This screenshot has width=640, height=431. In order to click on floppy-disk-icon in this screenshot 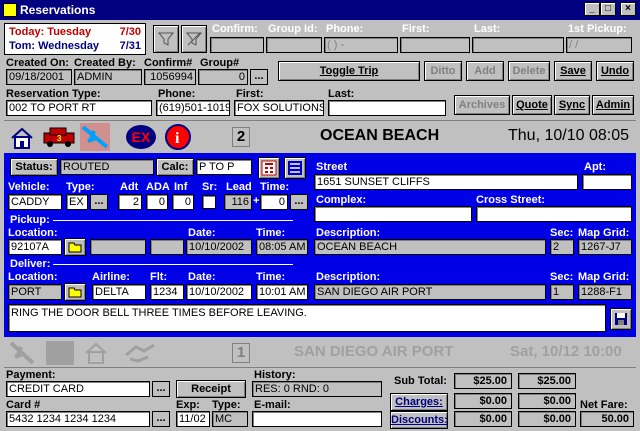, I will do `click(621, 319)`.